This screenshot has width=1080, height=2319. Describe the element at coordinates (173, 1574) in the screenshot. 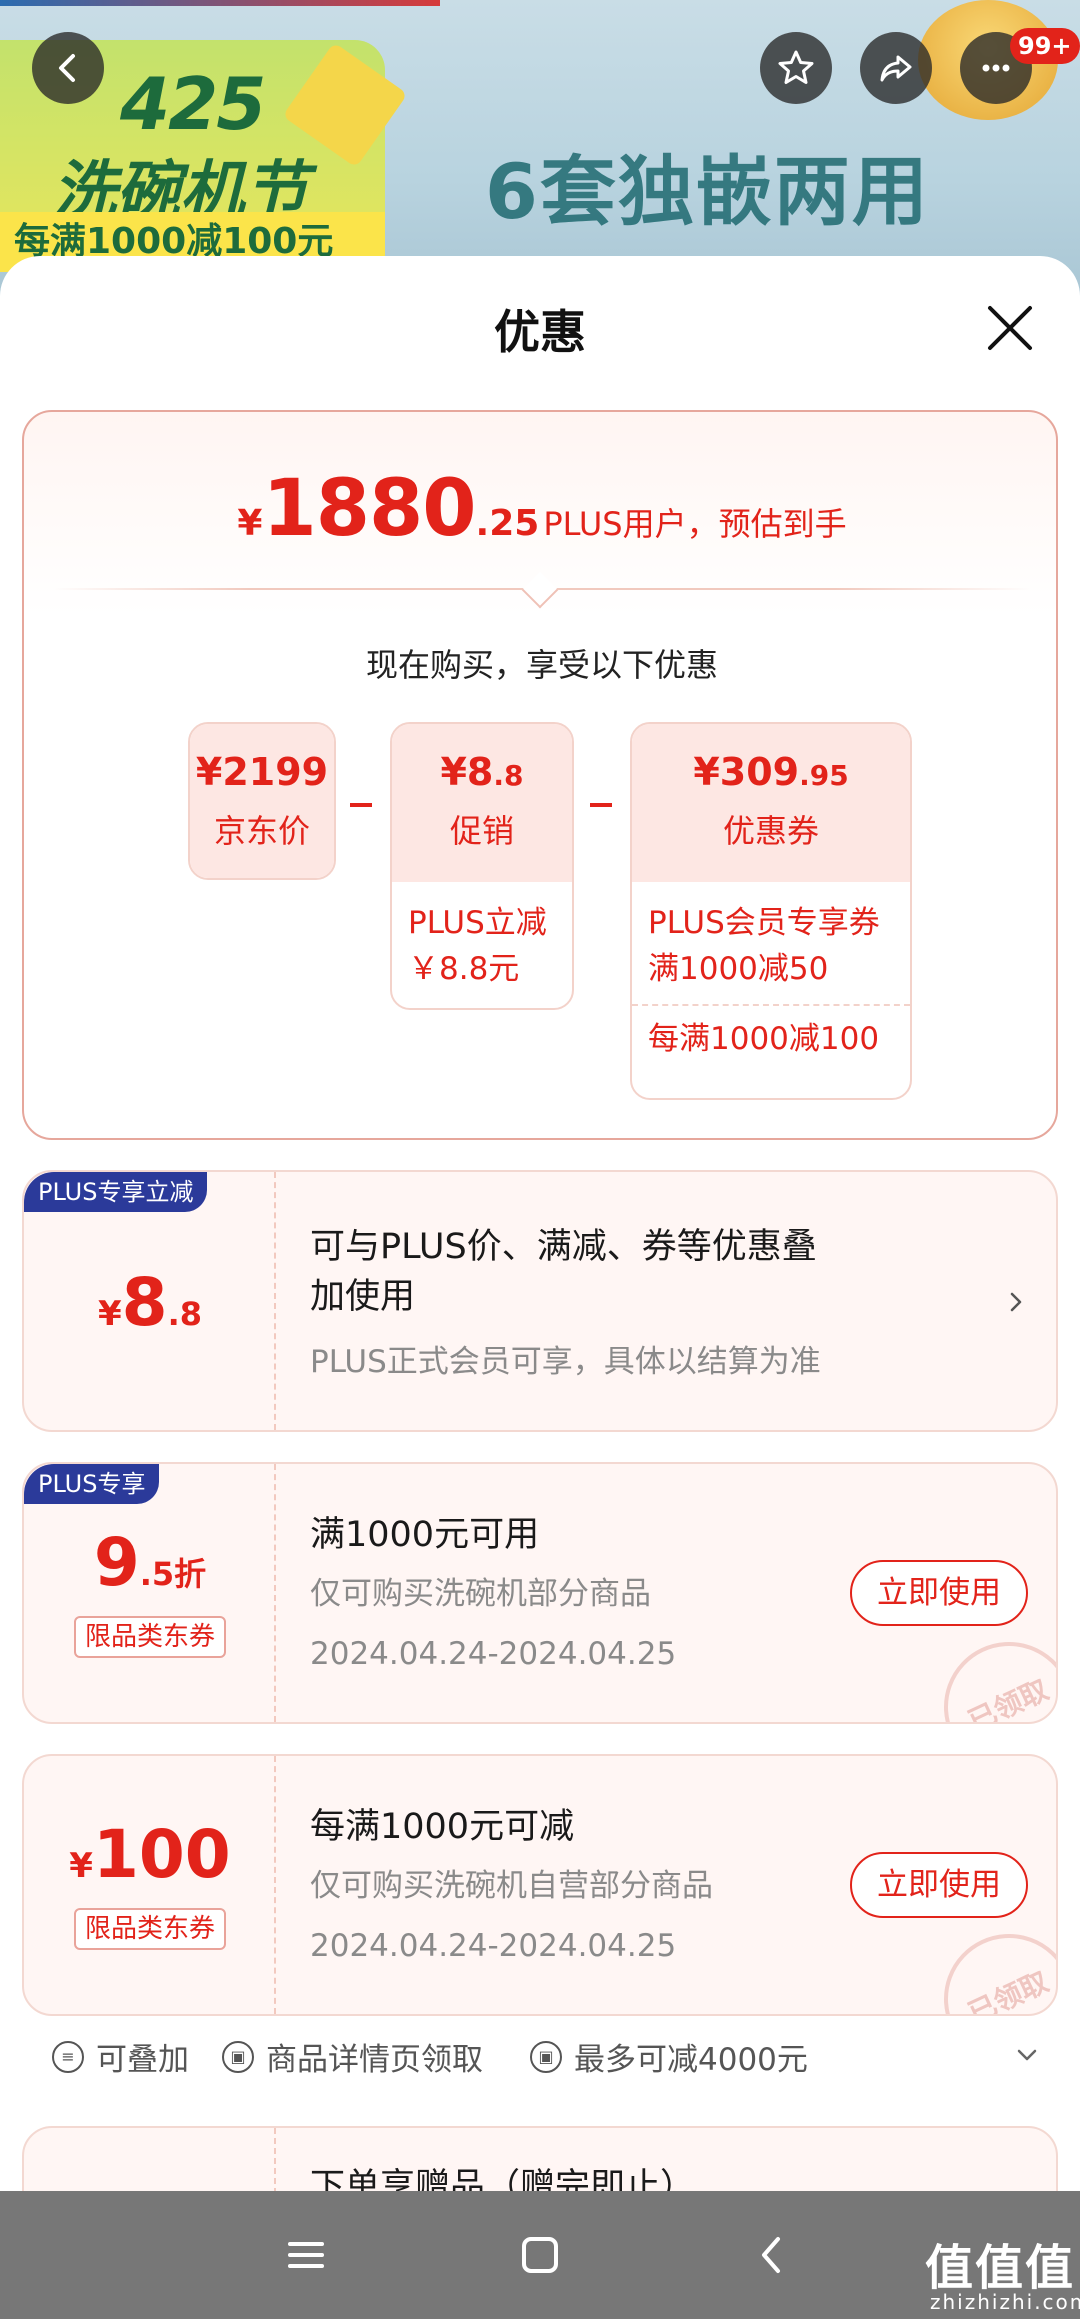

I see `amount-suffix: .5折` at that location.